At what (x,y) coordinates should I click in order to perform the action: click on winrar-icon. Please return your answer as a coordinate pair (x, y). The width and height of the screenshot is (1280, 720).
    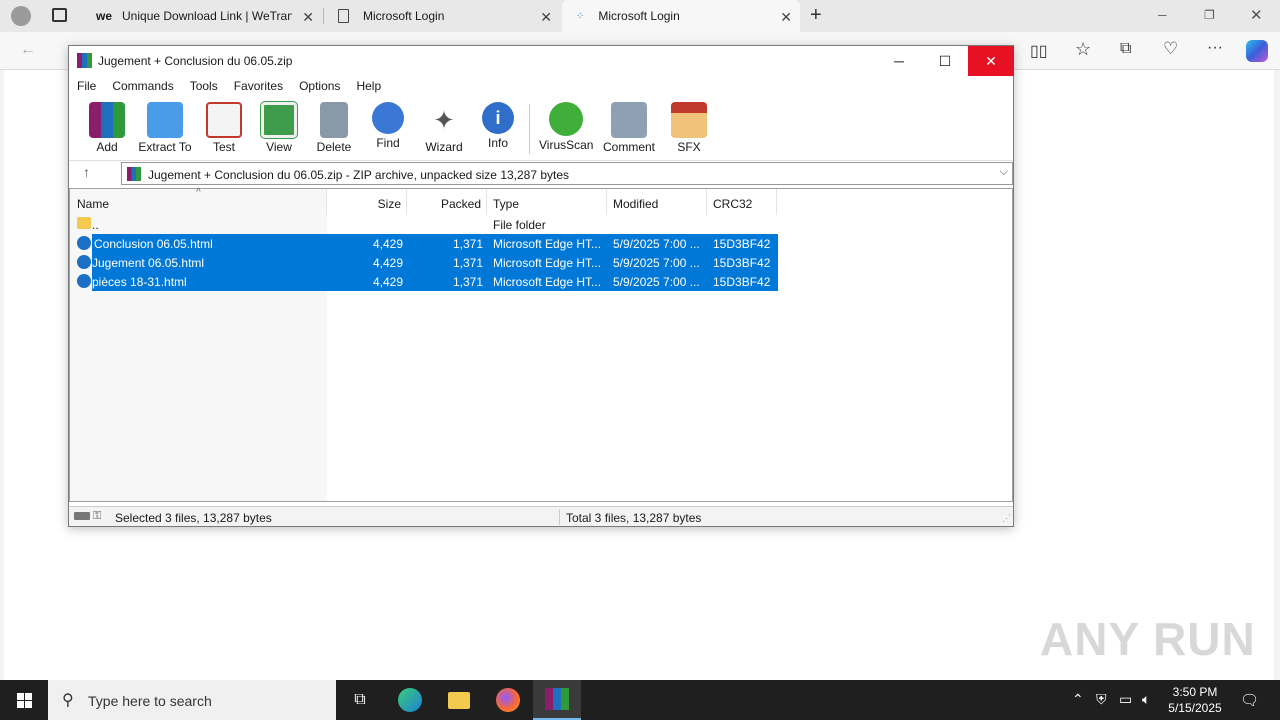
    Looking at the image, I should click on (557, 699).